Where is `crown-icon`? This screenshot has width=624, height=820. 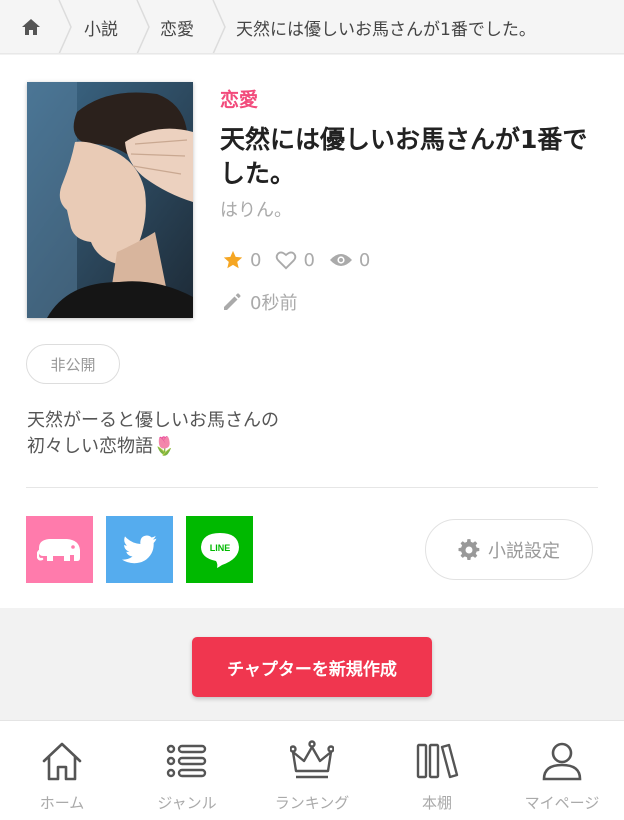
crown-icon is located at coordinates (312, 759).